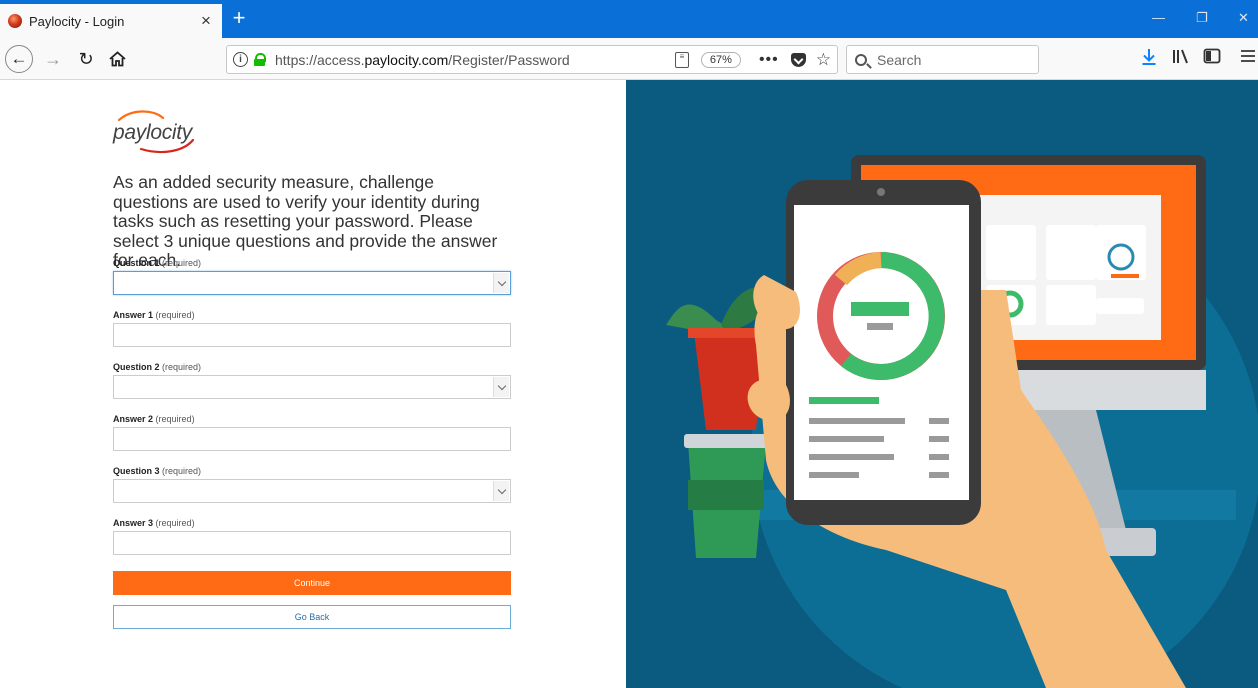 This screenshot has width=1258, height=688. What do you see at coordinates (157, 263) in the screenshot?
I see `question-1-label: Question 1 (required)` at bounding box center [157, 263].